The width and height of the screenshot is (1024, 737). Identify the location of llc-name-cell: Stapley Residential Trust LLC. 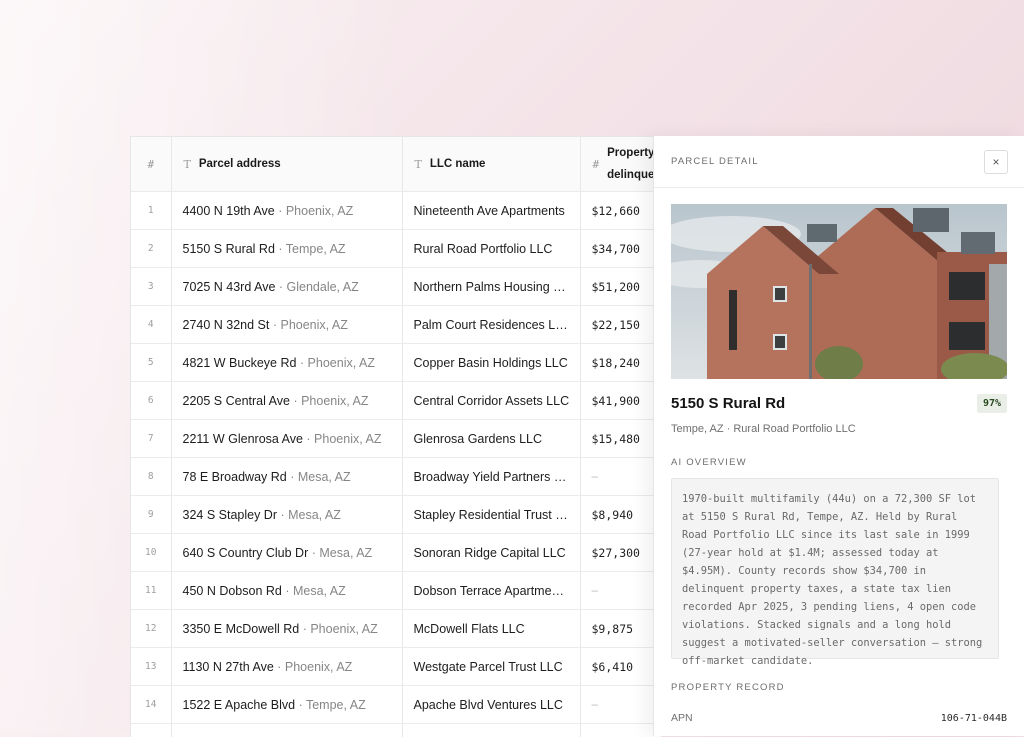
(491, 515).